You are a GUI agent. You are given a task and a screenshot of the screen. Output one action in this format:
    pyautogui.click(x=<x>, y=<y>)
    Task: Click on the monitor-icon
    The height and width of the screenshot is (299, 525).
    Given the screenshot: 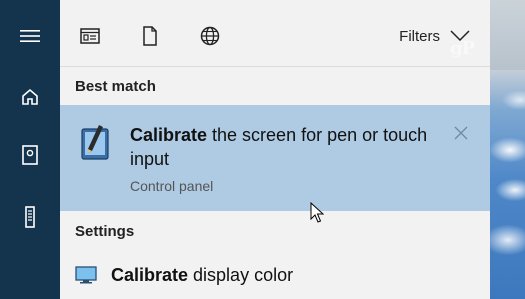 What is the action you would take?
    pyautogui.click(x=86, y=275)
    